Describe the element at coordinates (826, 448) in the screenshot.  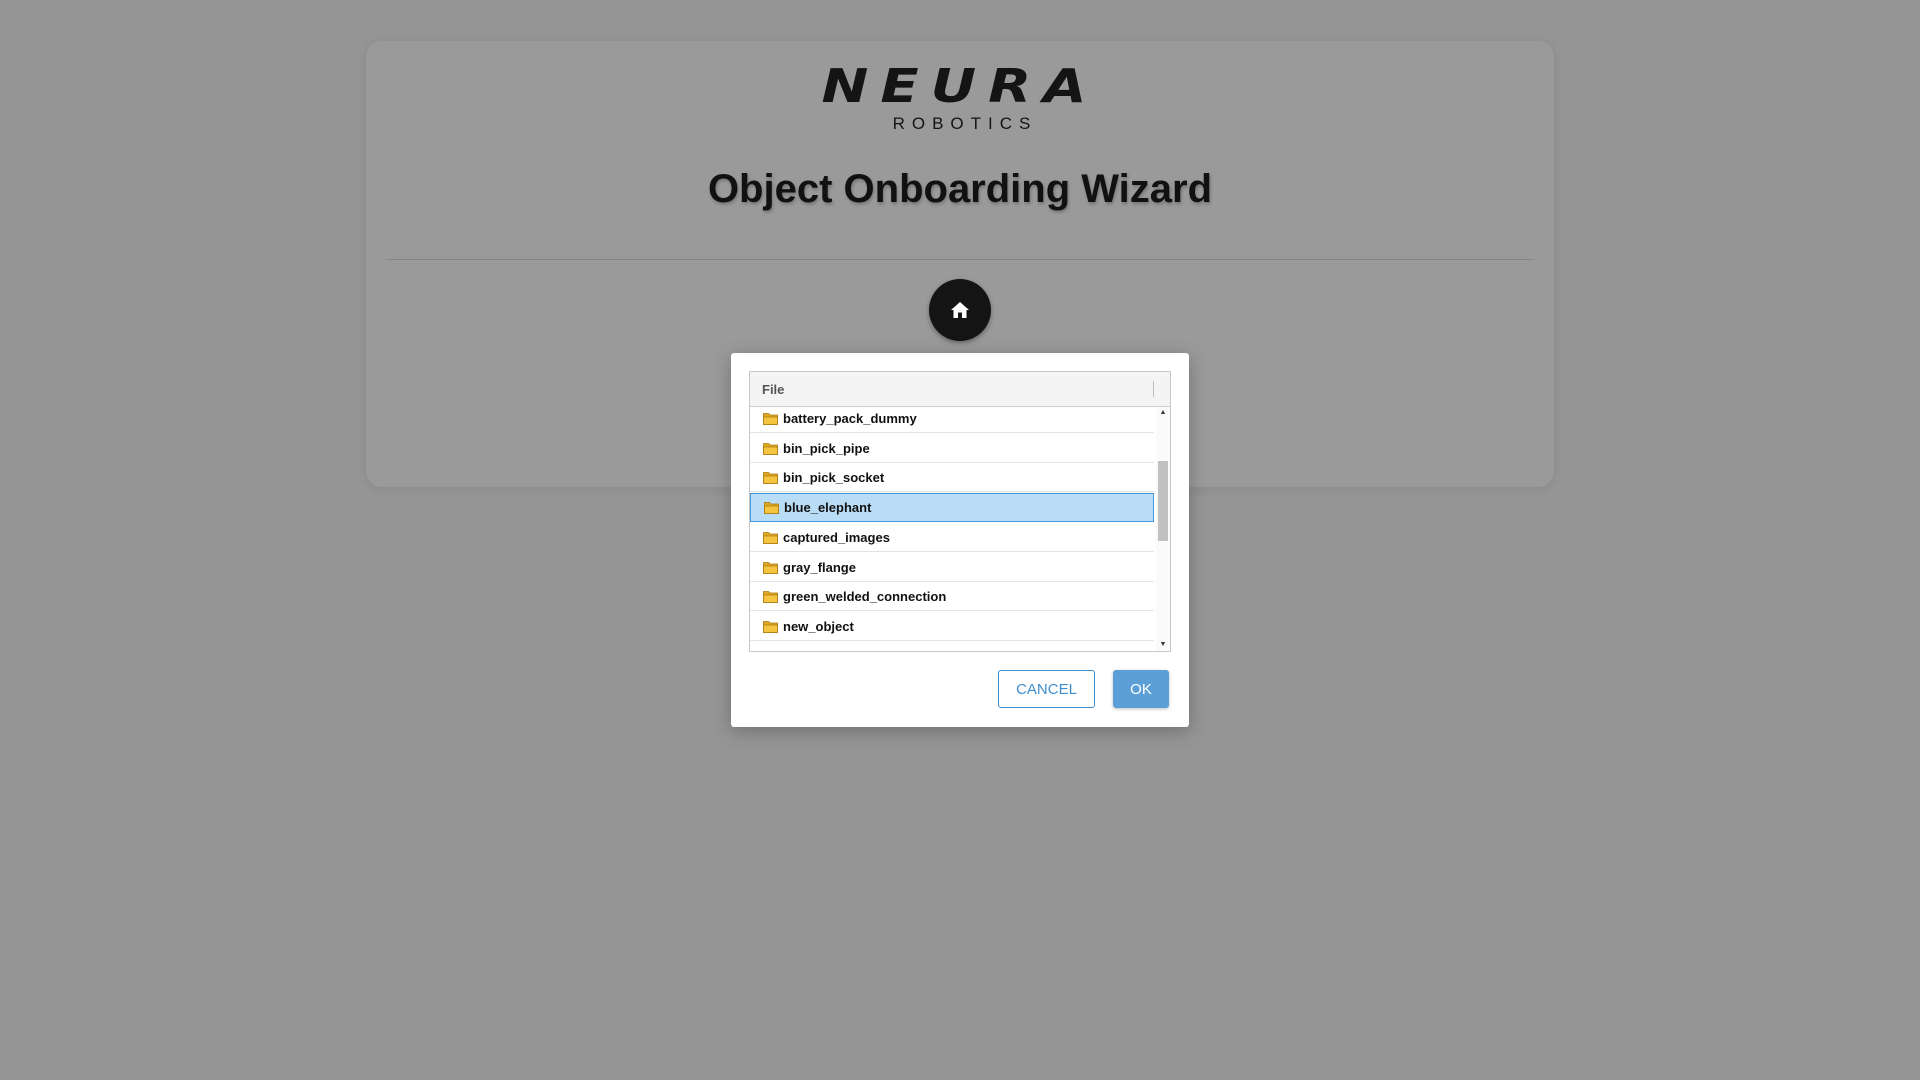
I see `file-list-item-label: bin_pick_pipe` at that location.